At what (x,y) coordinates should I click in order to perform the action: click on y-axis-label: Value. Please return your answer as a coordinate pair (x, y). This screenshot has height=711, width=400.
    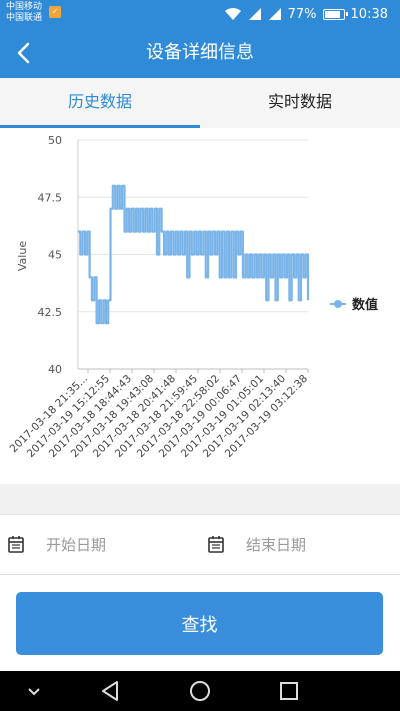
    Looking at the image, I should click on (22, 256).